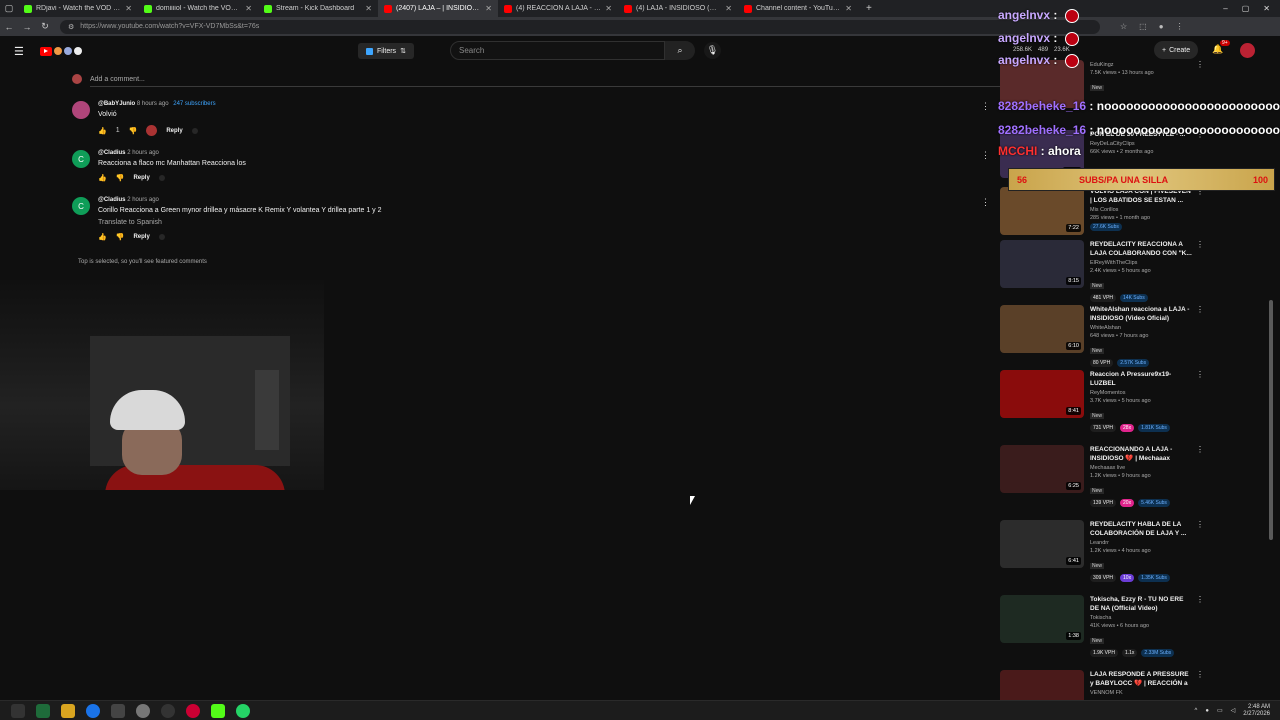 This screenshot has width=1280, height=720. Describe the element at coordinates (678, 8) in the screenshot. I see `browser-tab: (4) LAJA - INSIDIOSO (Reacción) ✕` at that location.